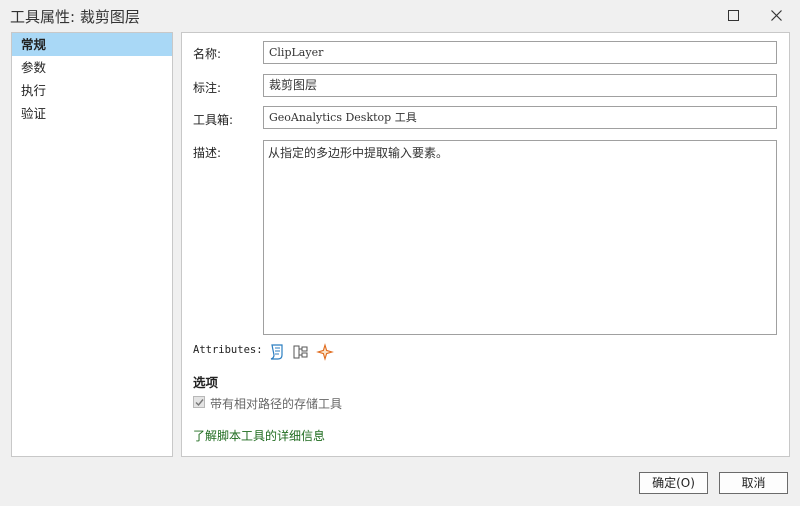  What do you see at coordinates (75, 17) in the screenshot?
I see `window-title: 工具属性: 裁剪图层` at bounding box center [75, 17].